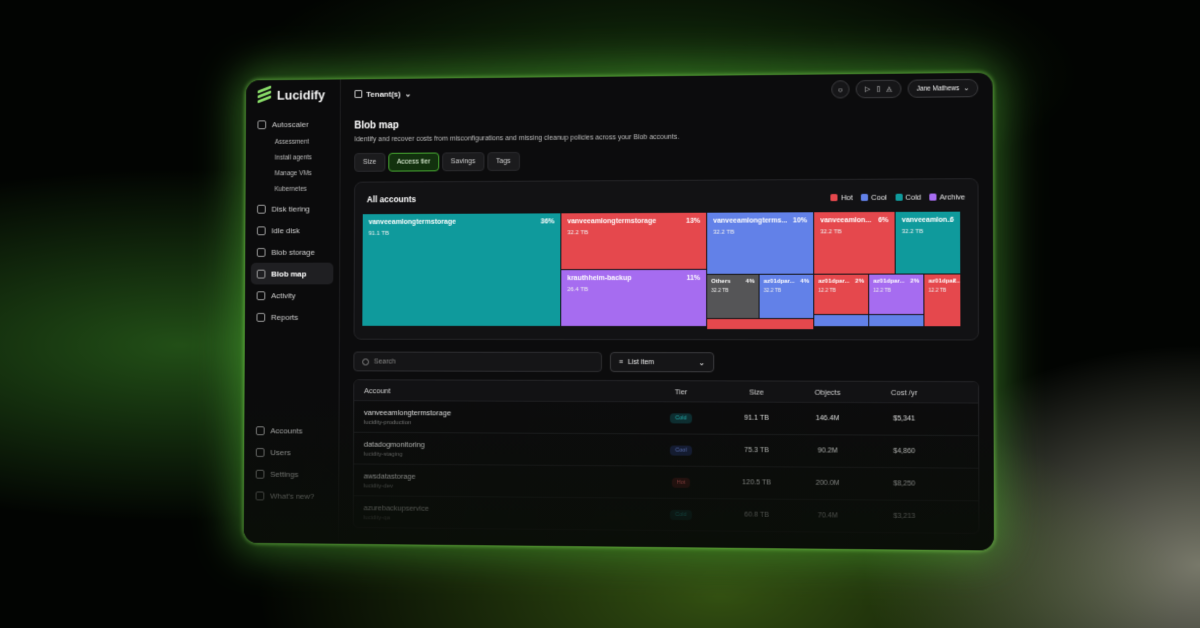  I want to click on search-input: Search, so click(477, 362).